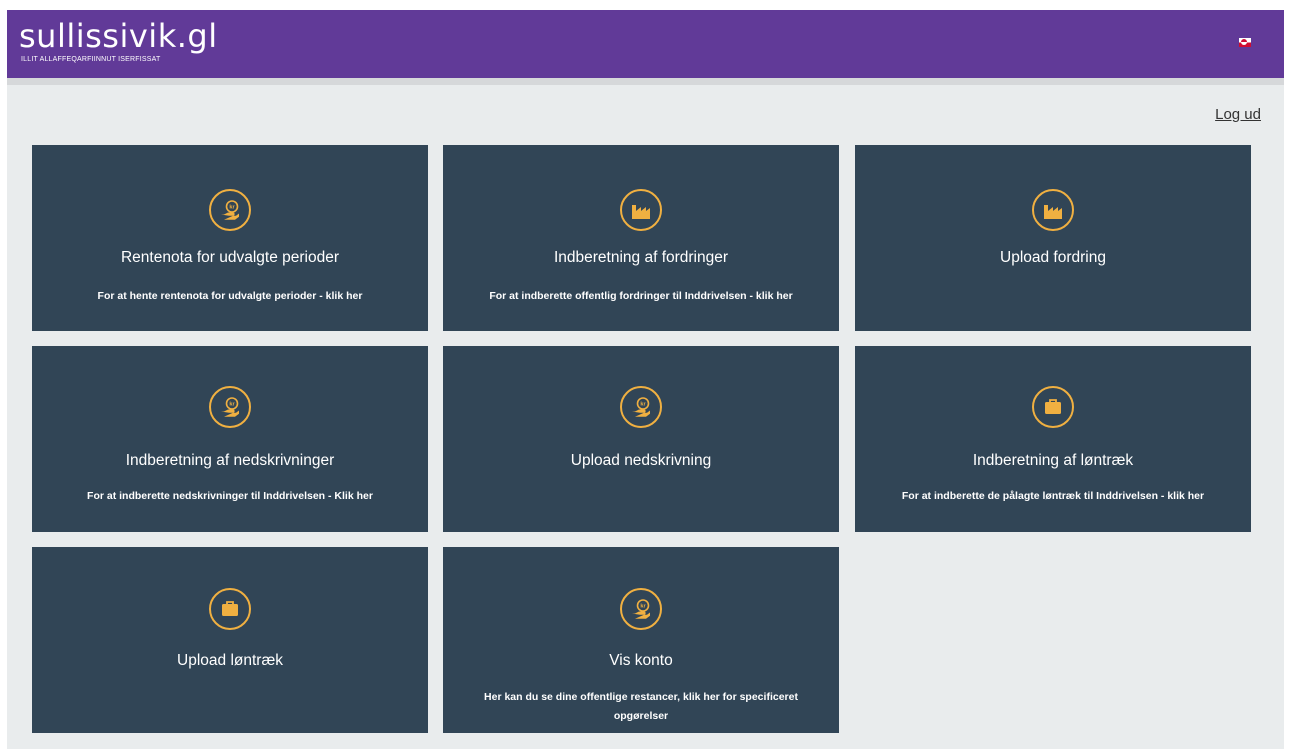 Image resolution: width=1291 pixels, height=749 pixels. I want to click on tile-upload-fordring: Upload fordring, so click(1053, 238).